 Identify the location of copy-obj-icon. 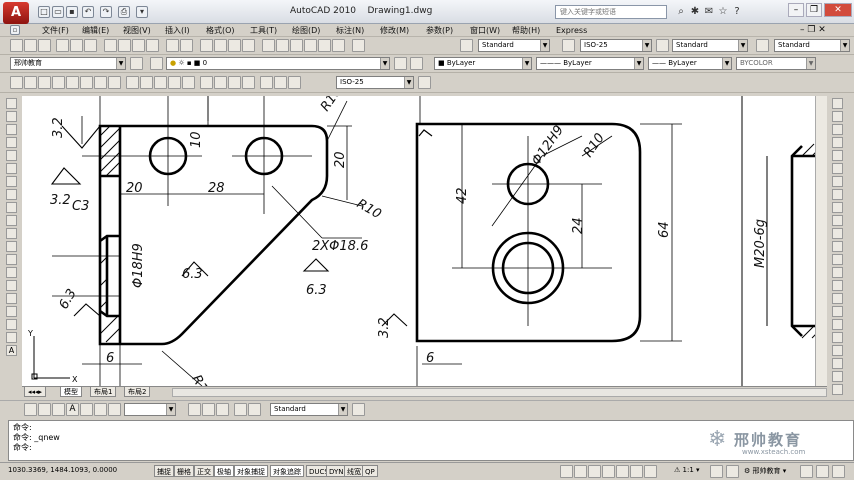
(837, 116).